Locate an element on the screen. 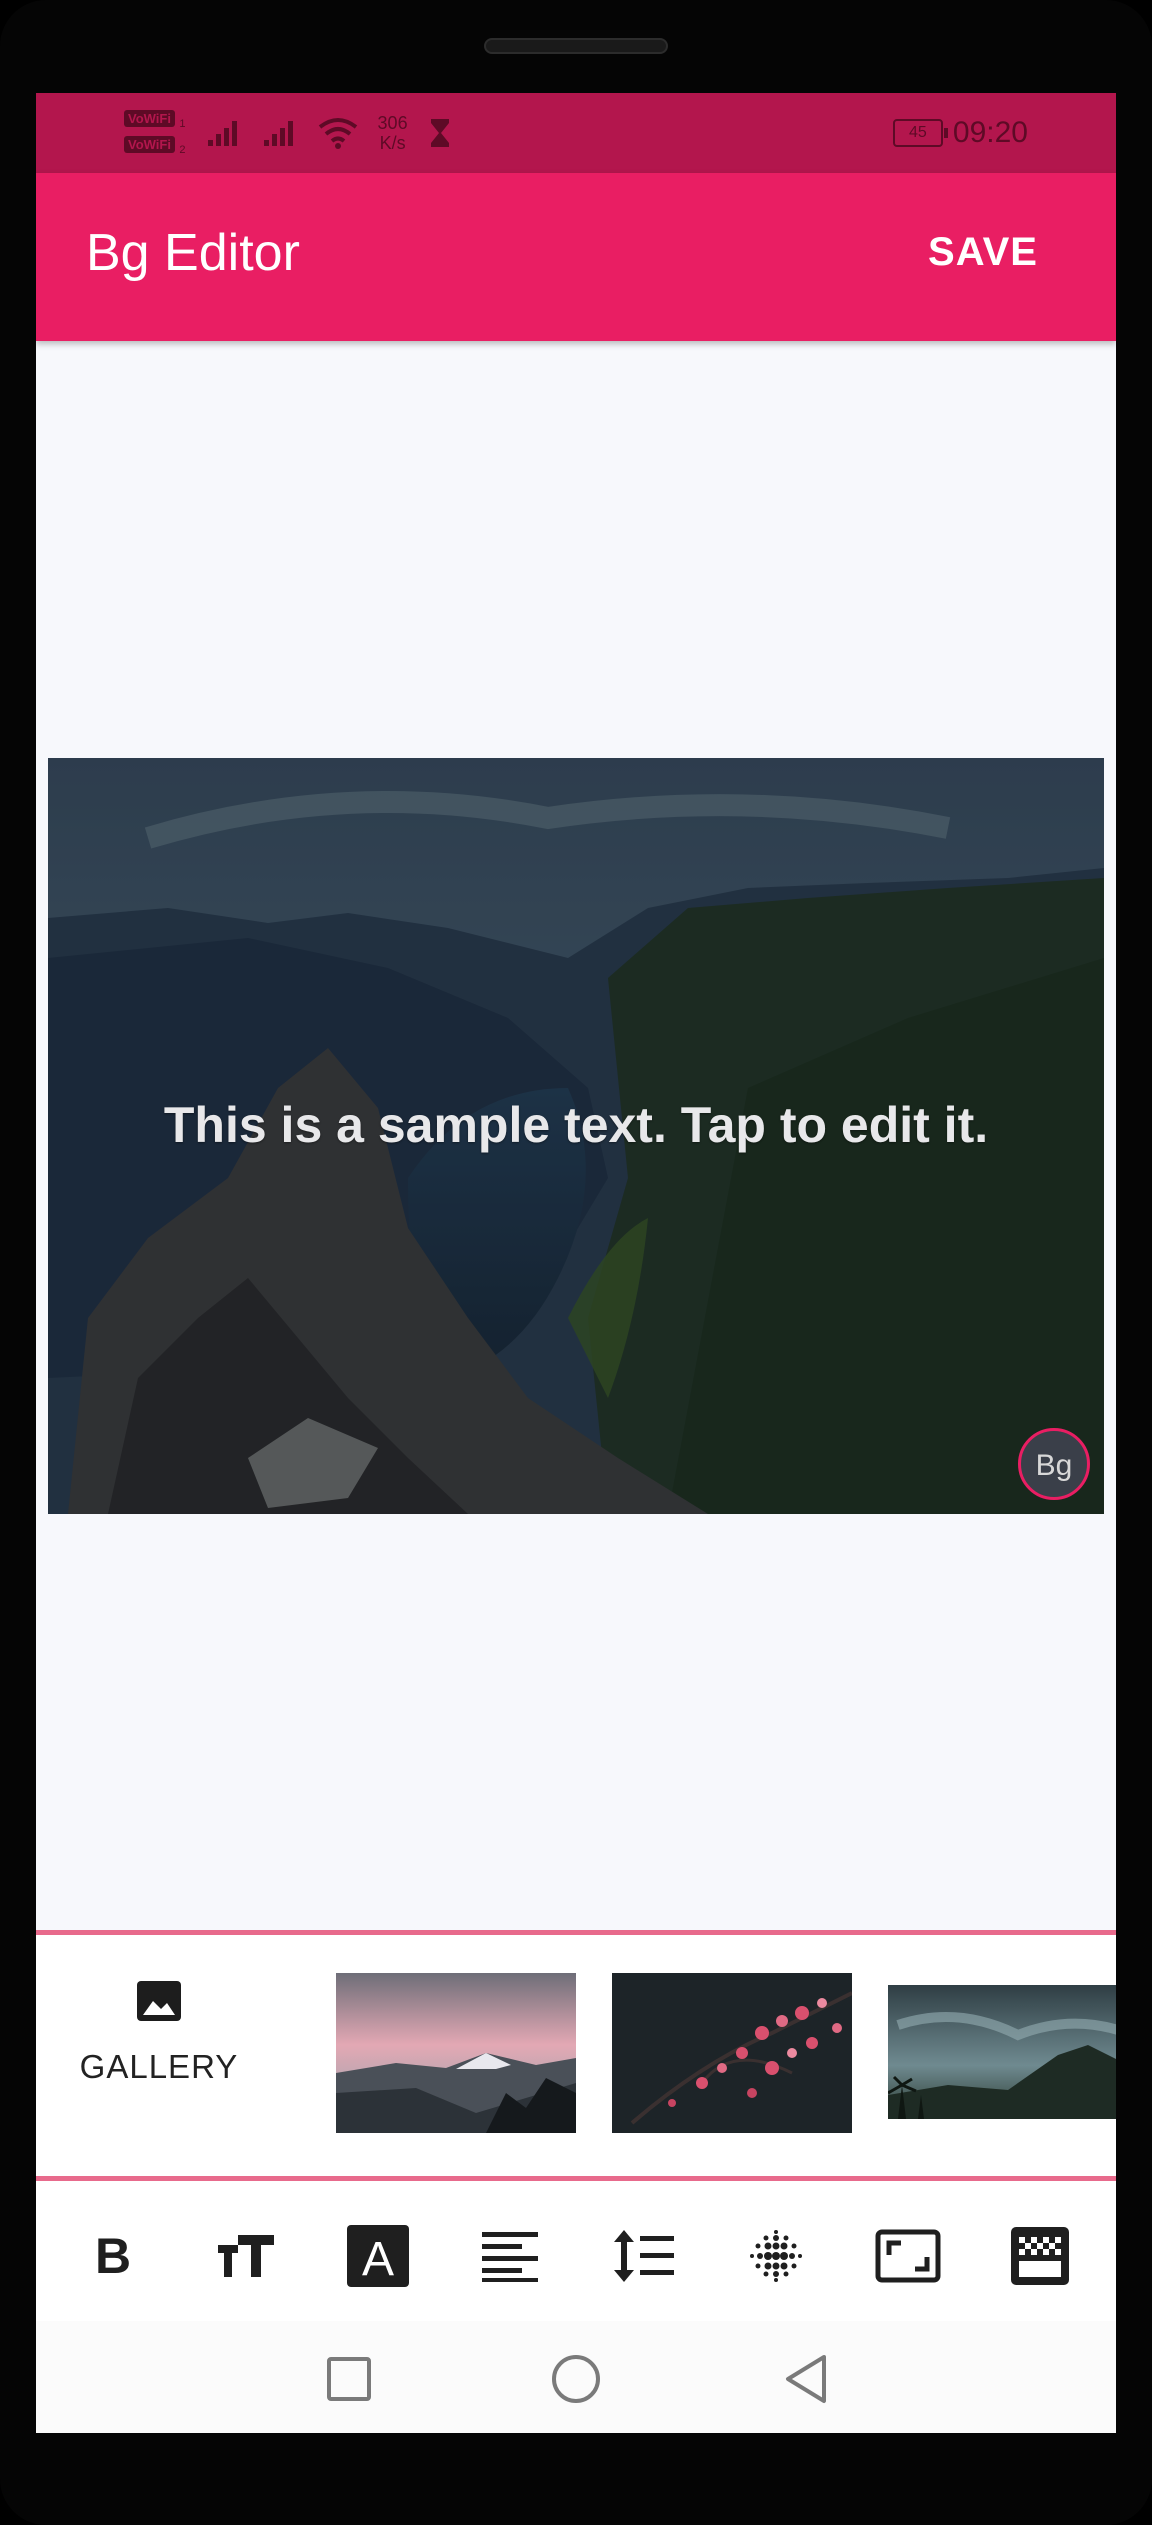 This screenshot has width=1152, height=2525. bg-thumbnail-blossoms is located at coordinates (732, 2053).